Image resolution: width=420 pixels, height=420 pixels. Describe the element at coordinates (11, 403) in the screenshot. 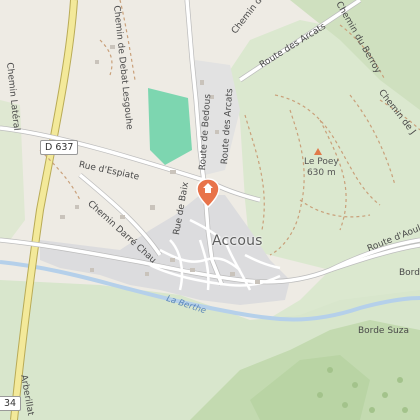

I see `road-shield-edge: 34` at that location.